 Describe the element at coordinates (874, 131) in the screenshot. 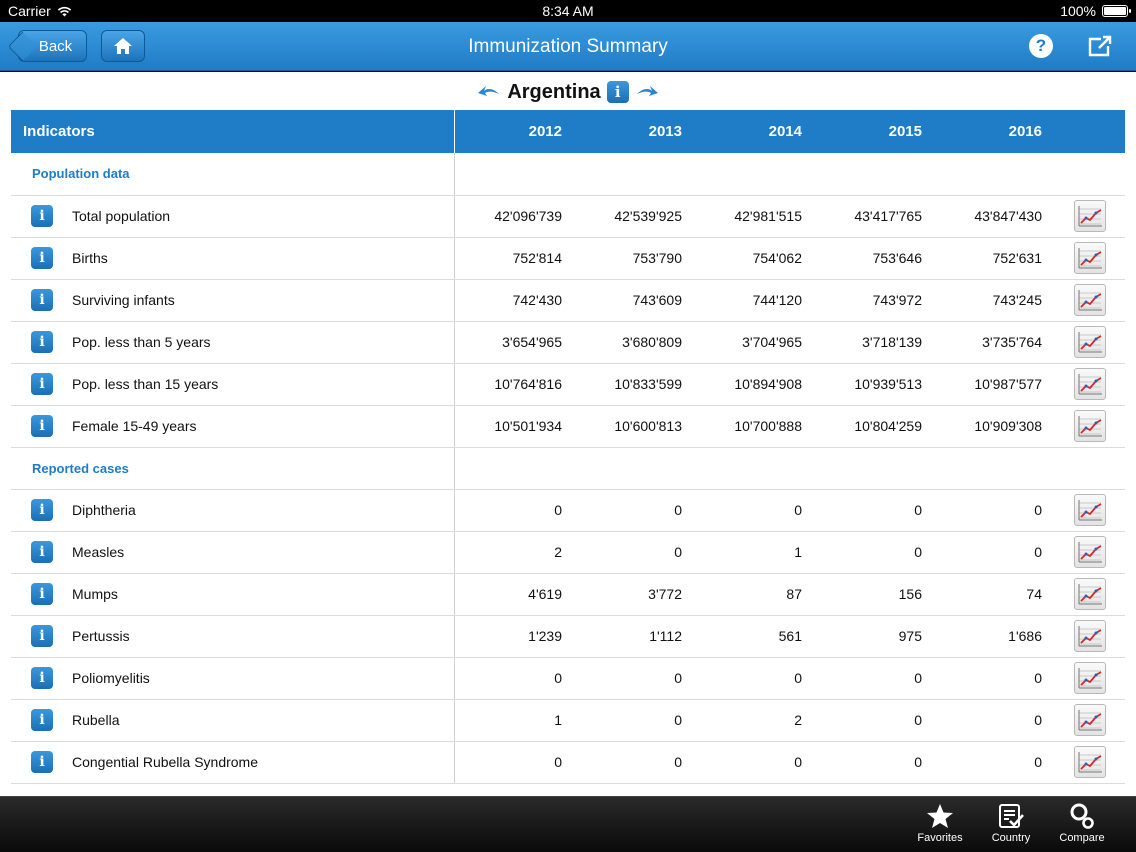

I see `year-header: 2015` at that location.